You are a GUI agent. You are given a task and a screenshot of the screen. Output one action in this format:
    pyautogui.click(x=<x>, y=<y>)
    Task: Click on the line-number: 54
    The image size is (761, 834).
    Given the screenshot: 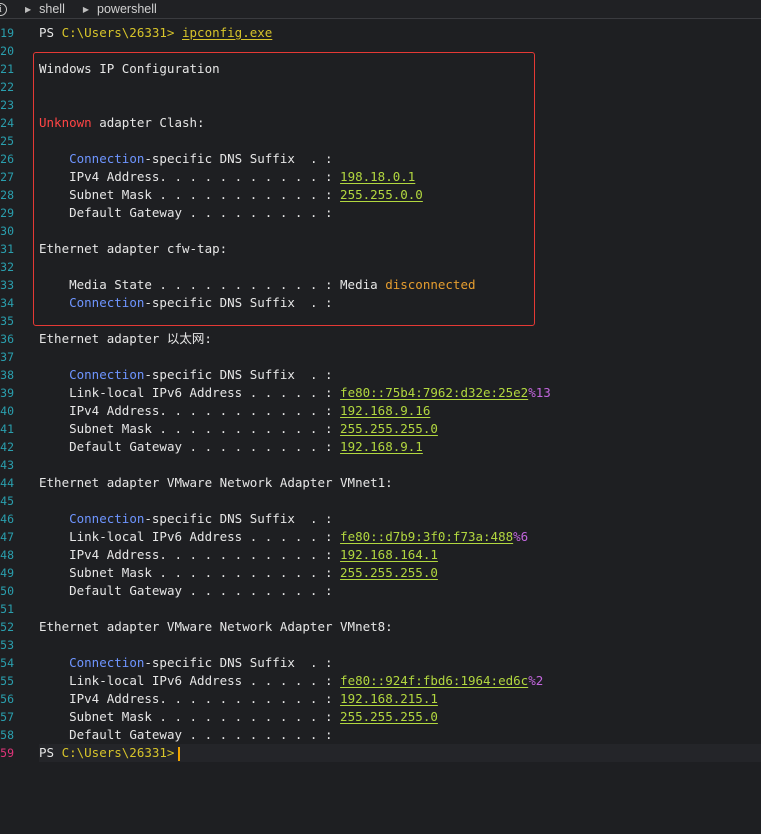 What is the action you would take?
    pyautogui.click(x=7, y=663)
    